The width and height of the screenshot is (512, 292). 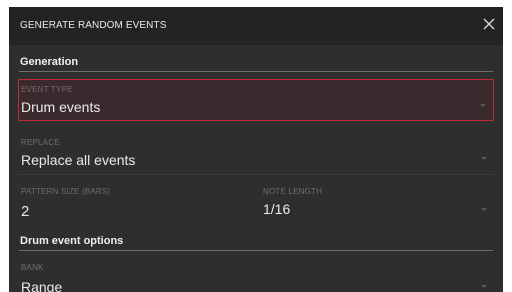 What do you see at coordinates (378, 205) in the screenshot?
I see `note-length-select: NOTE LENGTH 1/16` at bounding box center [378, 205].